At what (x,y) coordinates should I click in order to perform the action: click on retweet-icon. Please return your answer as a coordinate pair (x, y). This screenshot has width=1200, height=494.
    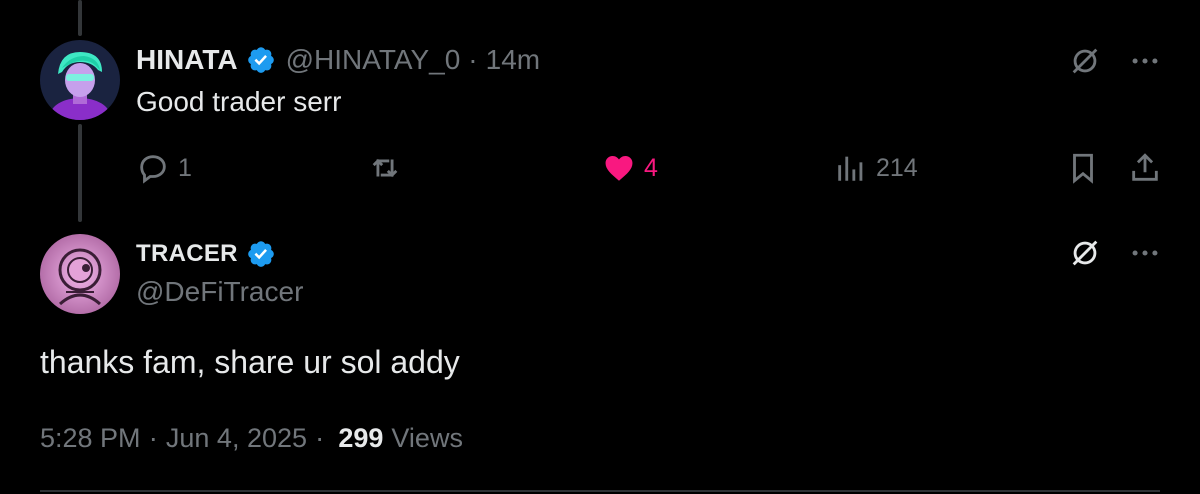
    Looking at the image, I should click on (385, 168).